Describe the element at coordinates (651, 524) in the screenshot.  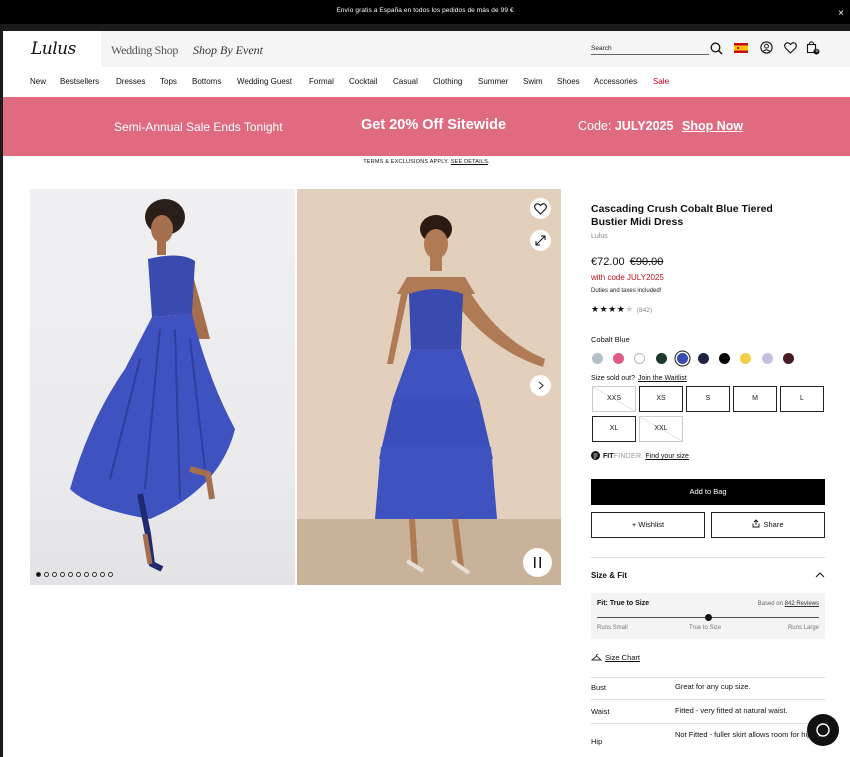
I see `wishlist-label: Wishlist` at that location.